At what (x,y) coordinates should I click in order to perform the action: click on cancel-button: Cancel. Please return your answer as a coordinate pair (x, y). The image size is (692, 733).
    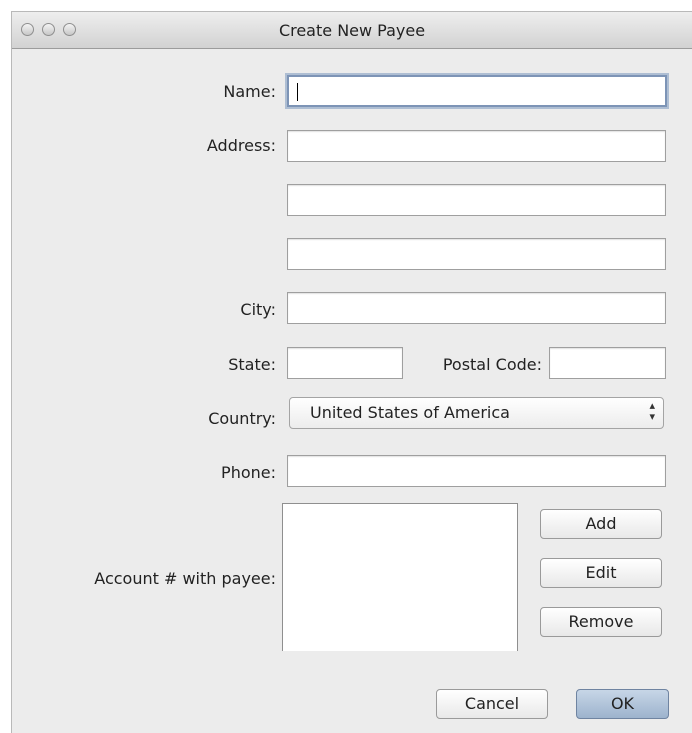
    Looking at the image, I should click on (492, 704).